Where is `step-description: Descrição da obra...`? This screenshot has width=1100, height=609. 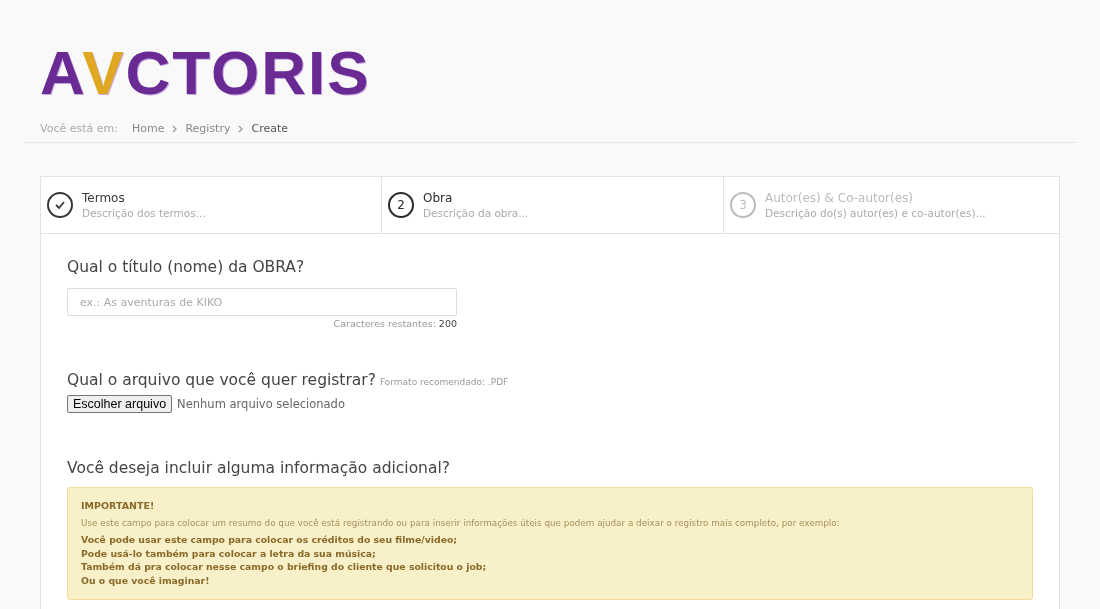
step-description: Descrição da obra... is located at coordinates (476, 213).